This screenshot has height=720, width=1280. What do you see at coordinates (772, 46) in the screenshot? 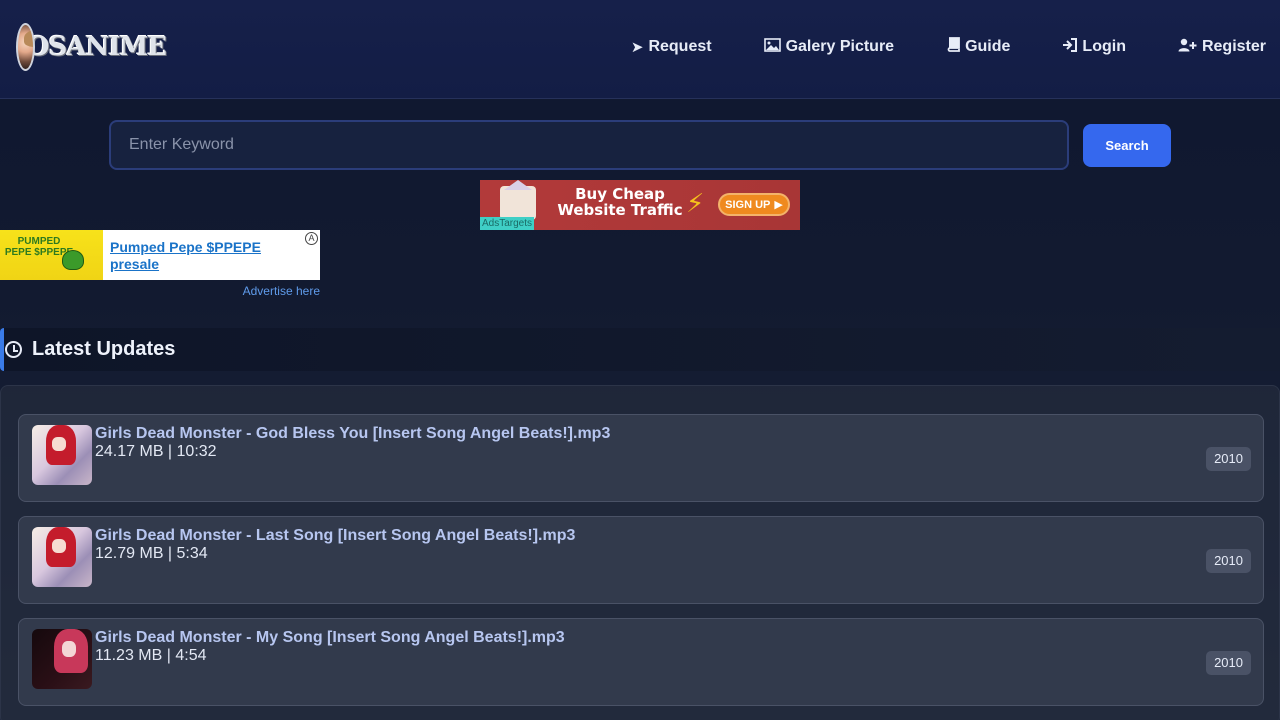
I see `image-icon` at bounding box center [772, 46].